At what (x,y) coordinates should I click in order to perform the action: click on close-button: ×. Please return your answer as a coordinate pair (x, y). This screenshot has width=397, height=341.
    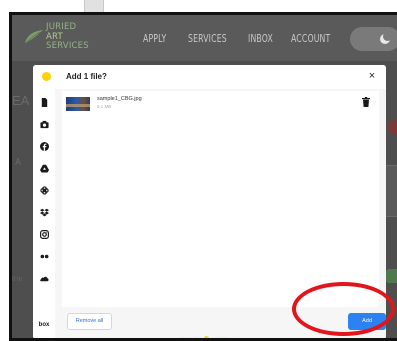
    Looking at the image, I should click on (372, 76).